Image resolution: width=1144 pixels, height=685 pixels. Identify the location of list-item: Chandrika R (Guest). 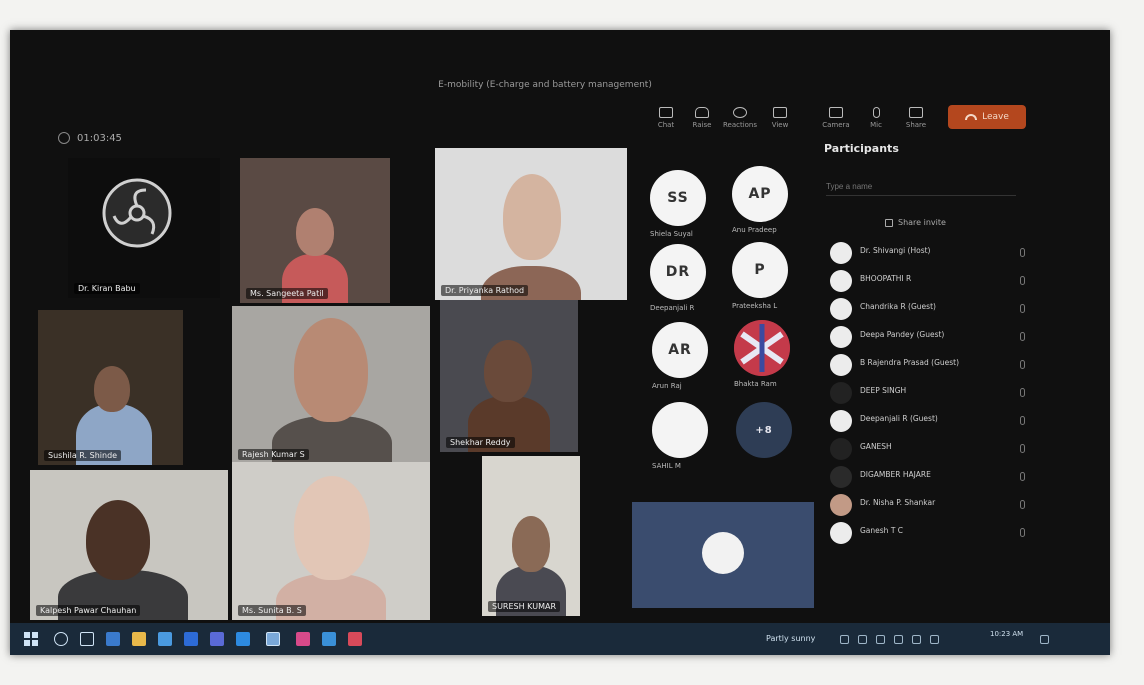
(942, 310).